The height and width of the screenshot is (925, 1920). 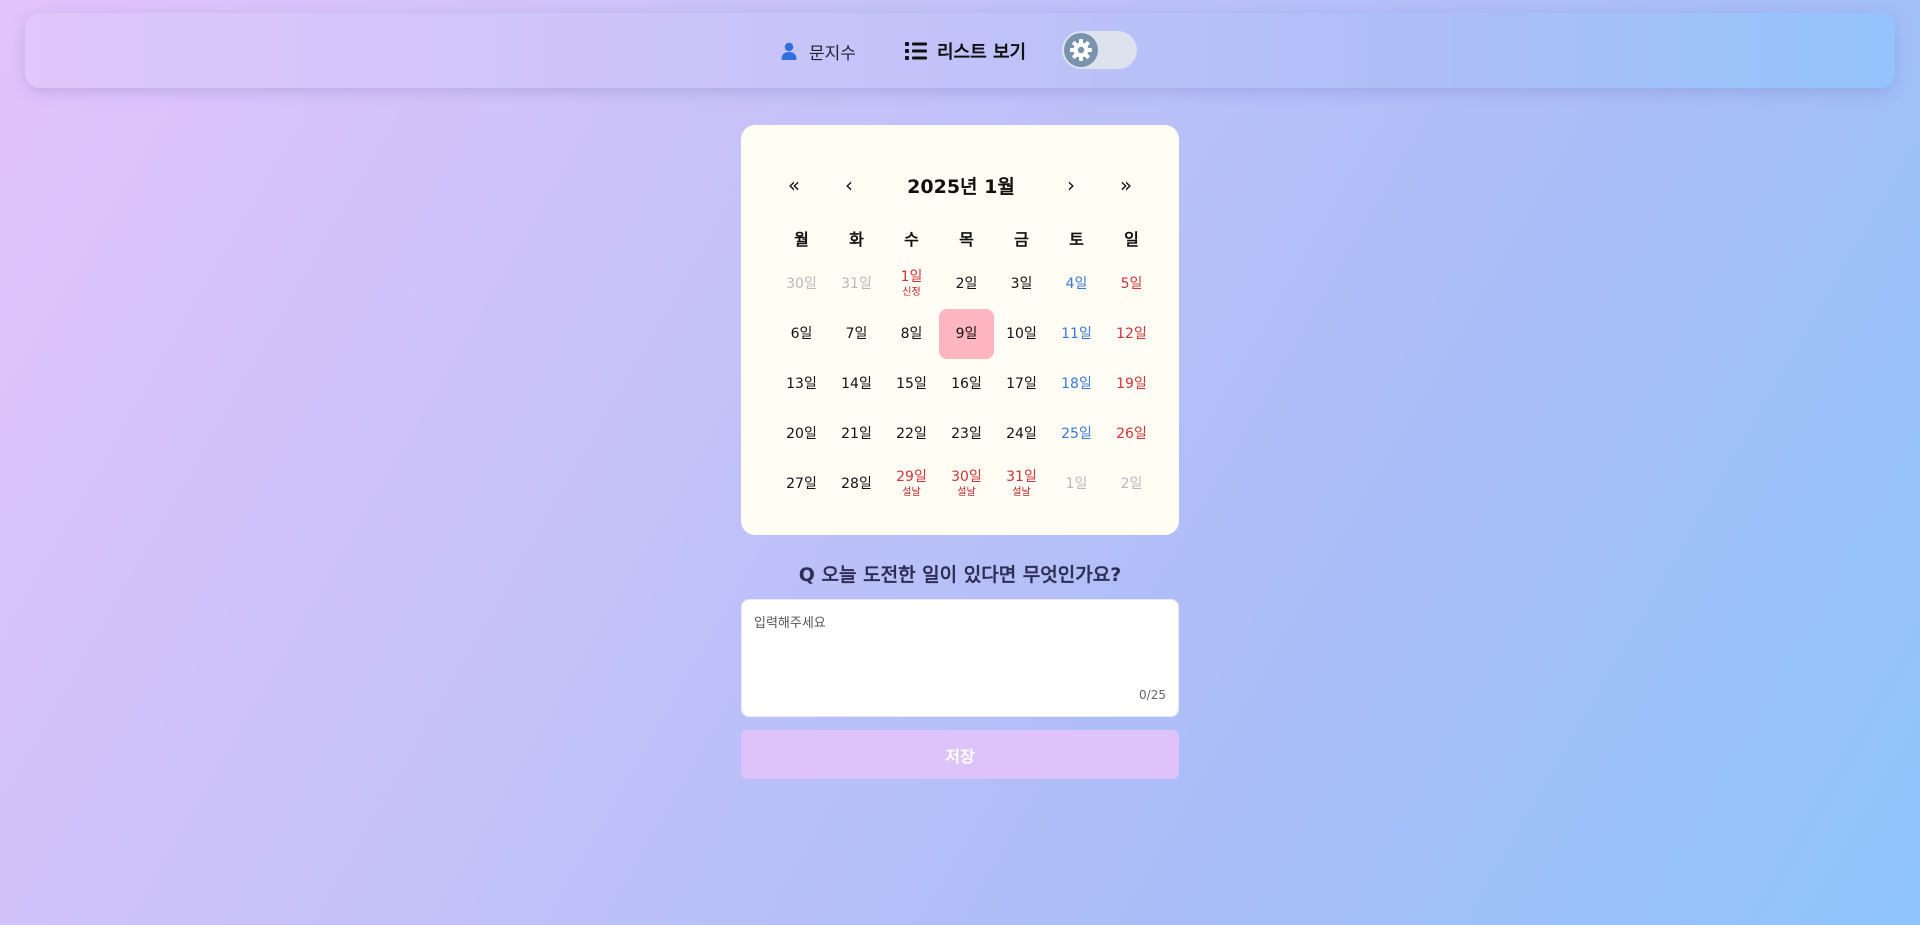 I want to click on day-number: 8일, so click(x=912, y=334).